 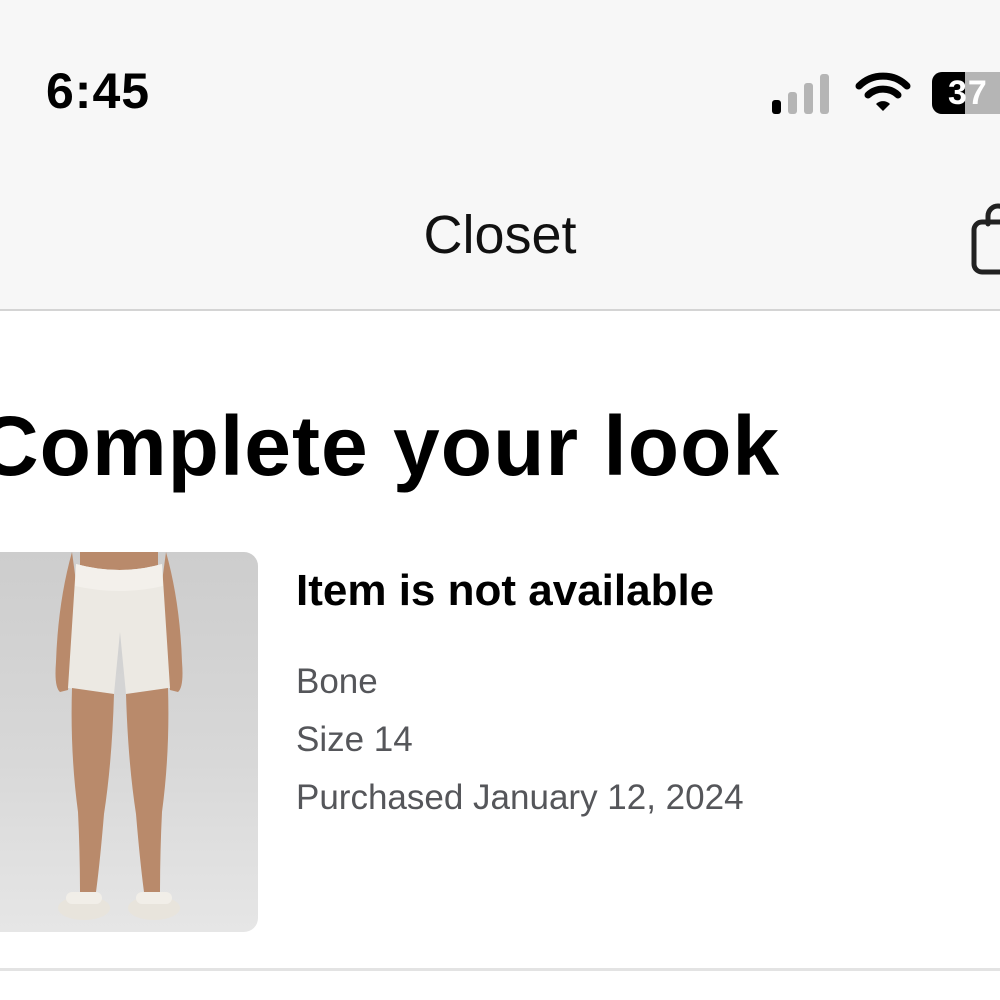 I want to click on cellular-signal-icon, so click(x=800, y=94).